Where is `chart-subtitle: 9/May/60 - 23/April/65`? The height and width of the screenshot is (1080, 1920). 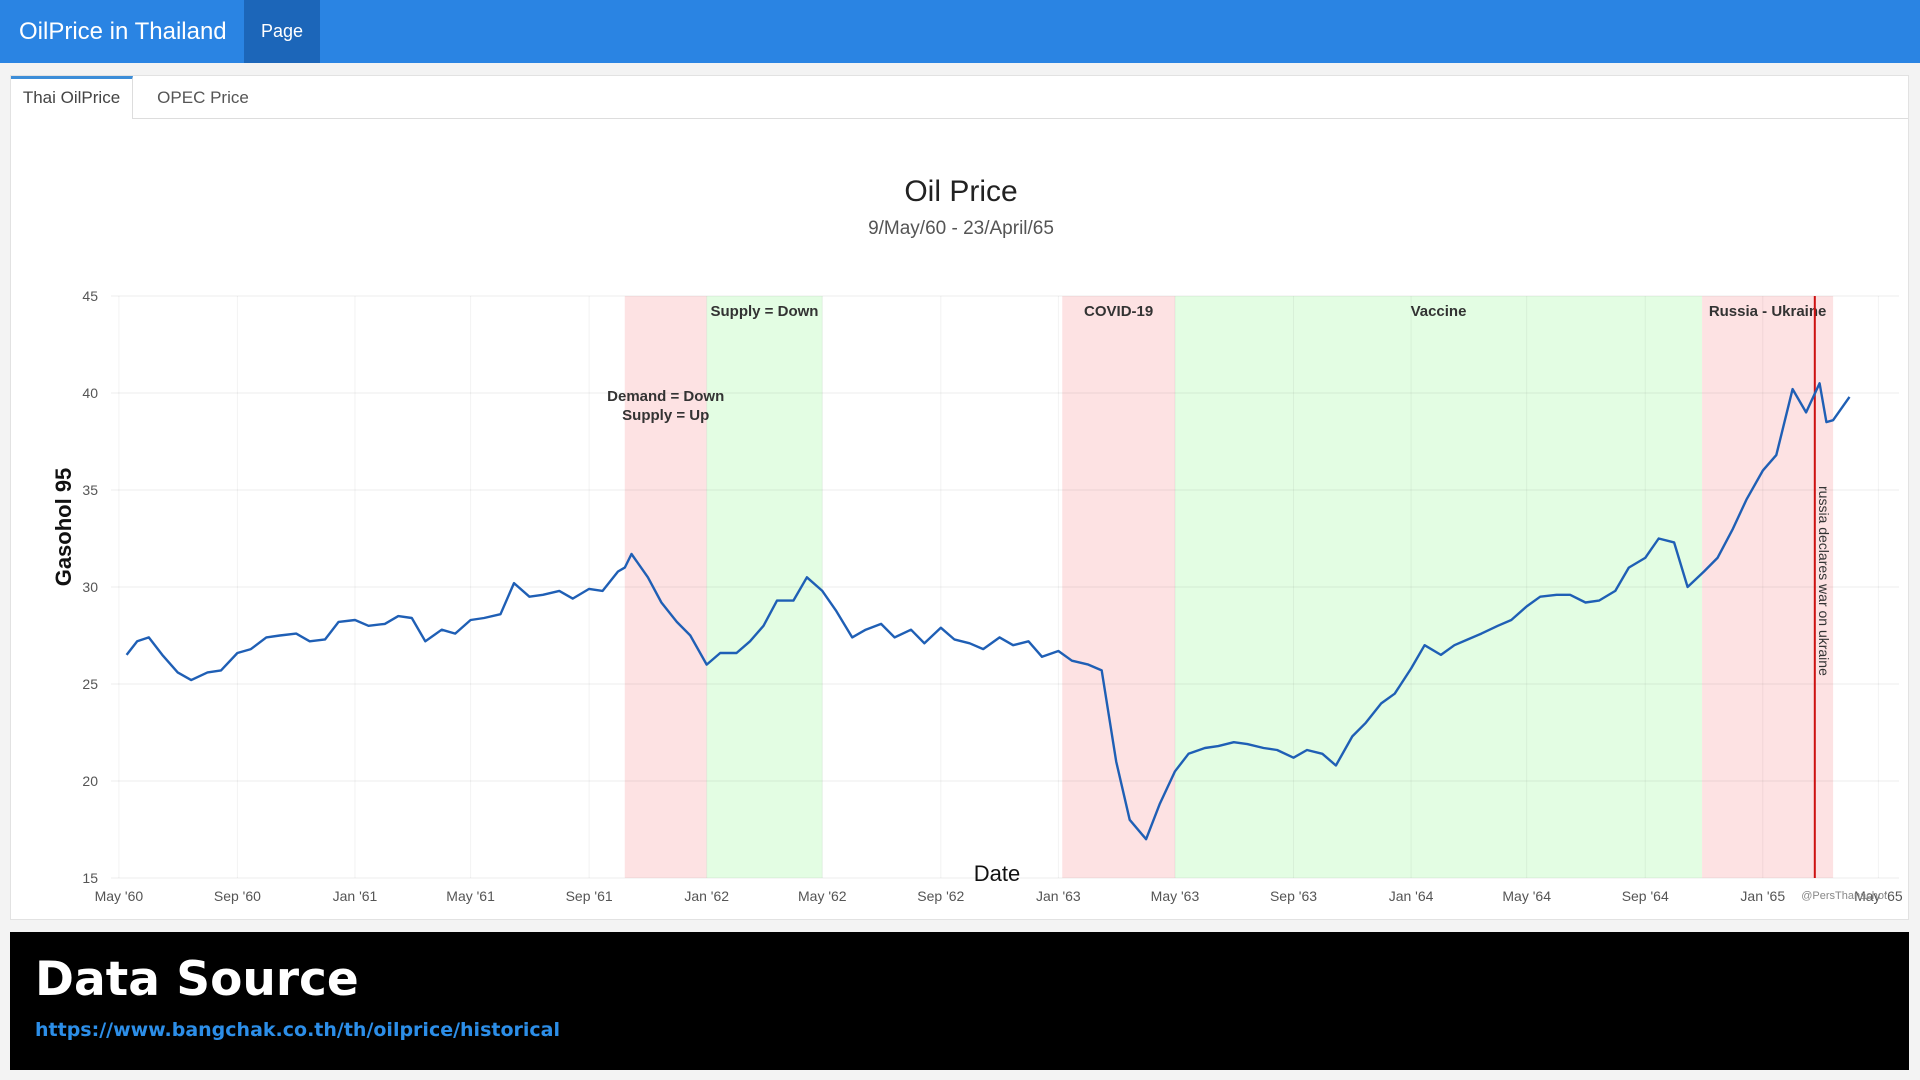 chart-subtitle: 9/May/60 - 23/April/65 is located at coordinates (961, 228).